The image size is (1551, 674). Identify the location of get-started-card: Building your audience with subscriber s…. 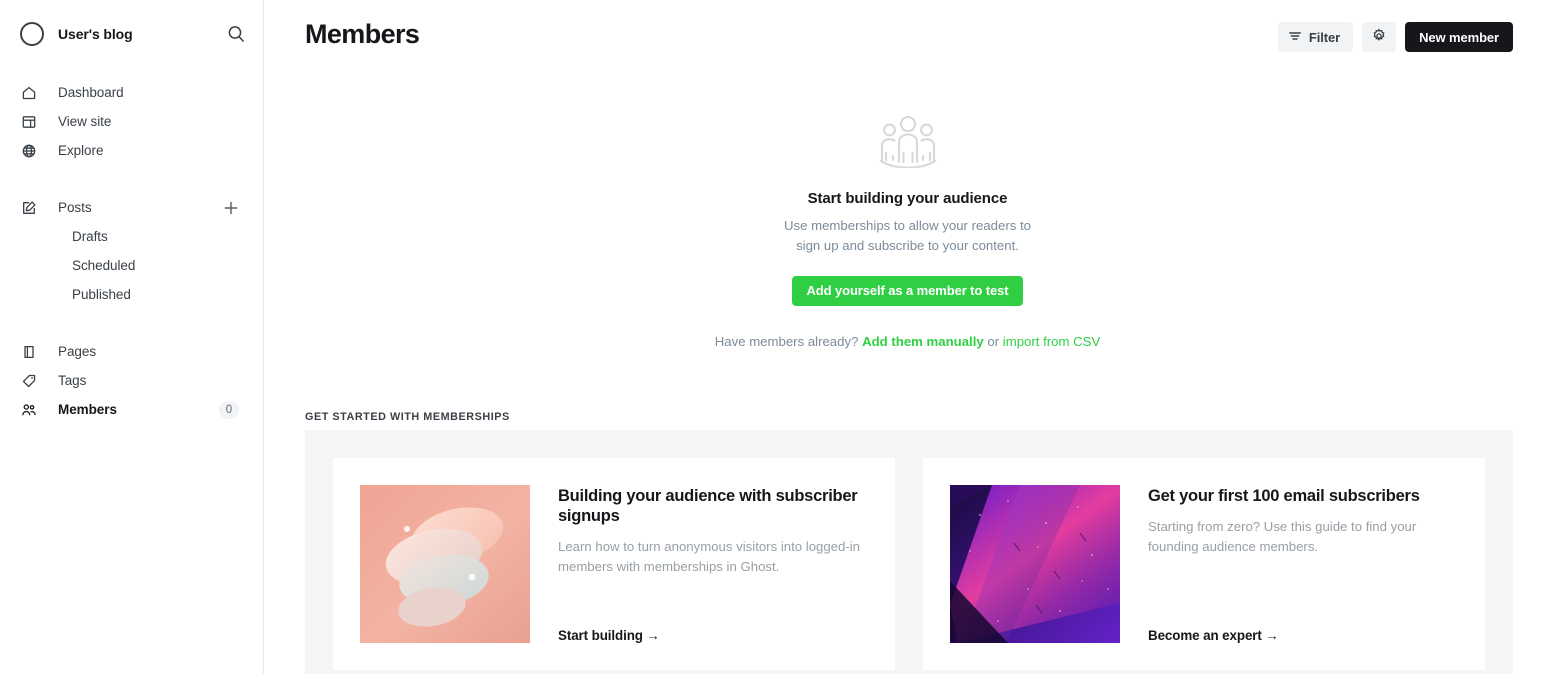
(614, 563).